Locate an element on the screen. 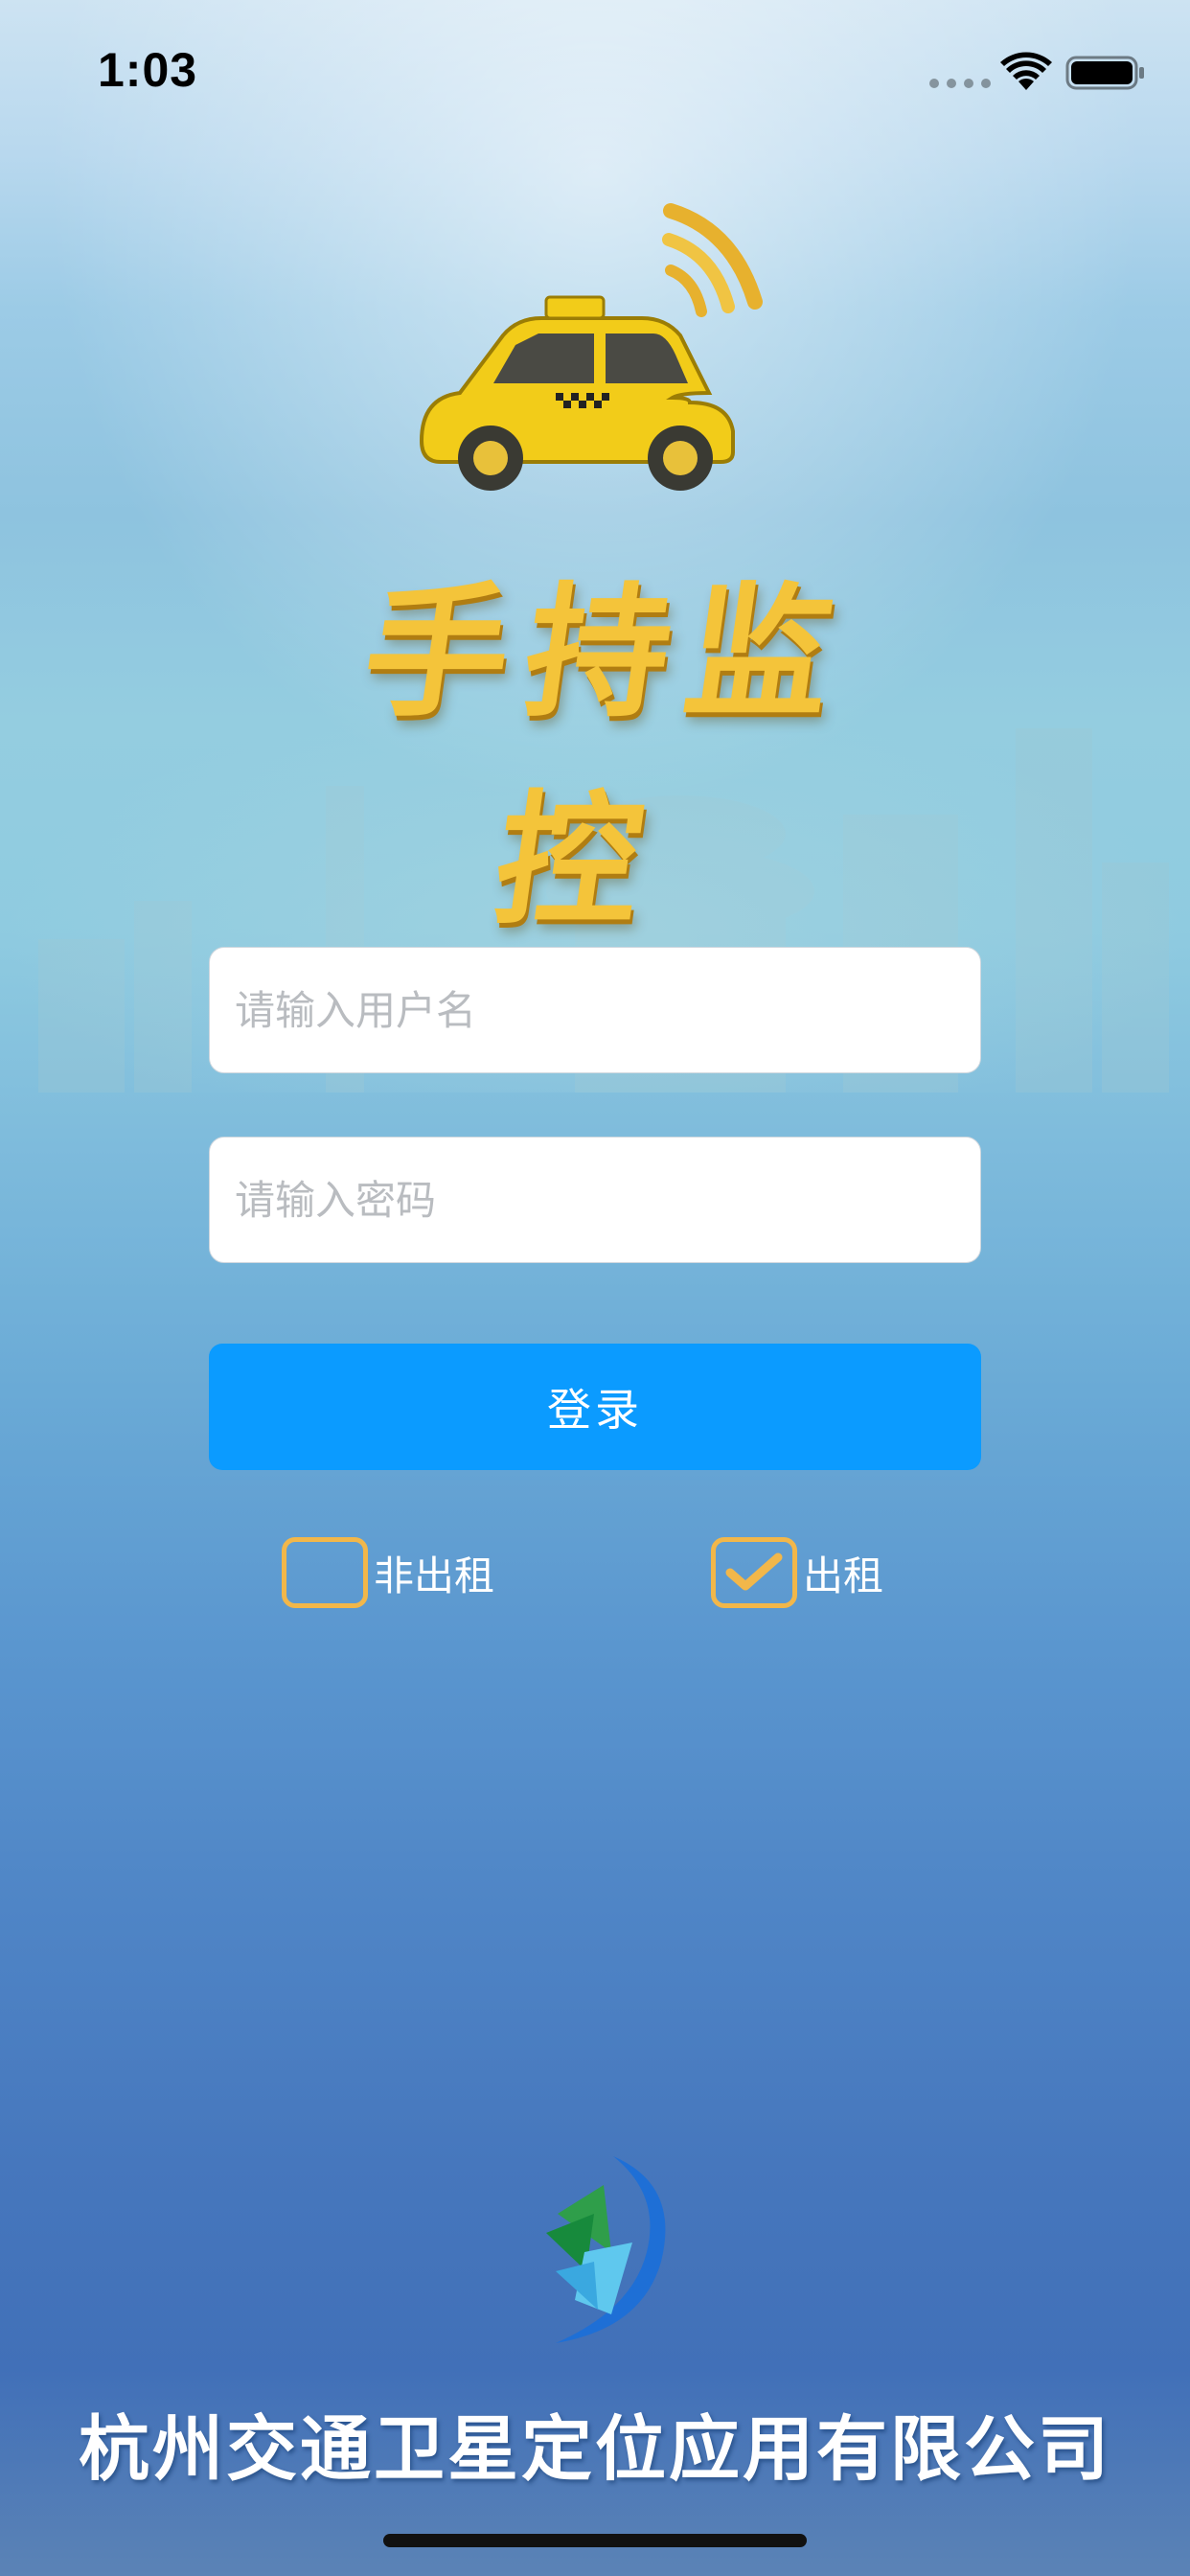 Image resolution: width=1190 pixels, height=2576 pixels. taxi-label: 出租 is located at coordinates (843, 1575).